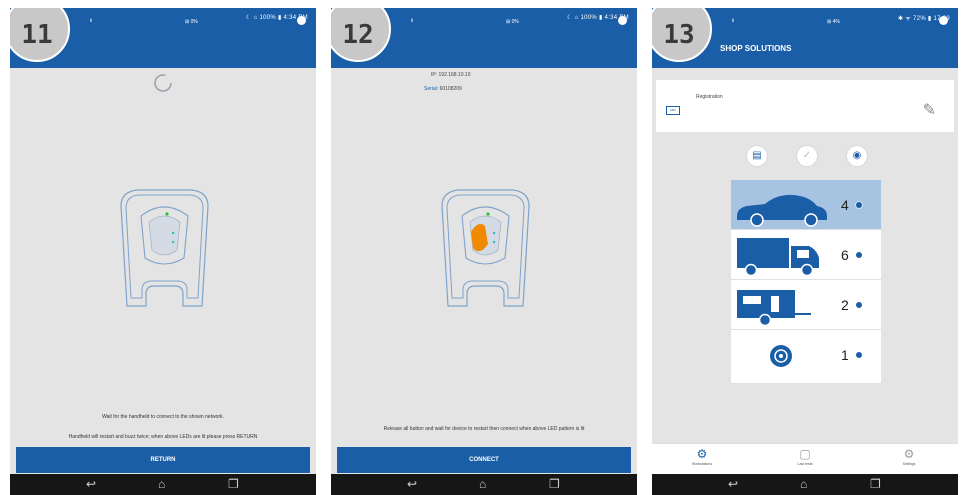  Describe the element at coordinates (774, 308) in the screenshot. I see `caravan-icon` at that location.